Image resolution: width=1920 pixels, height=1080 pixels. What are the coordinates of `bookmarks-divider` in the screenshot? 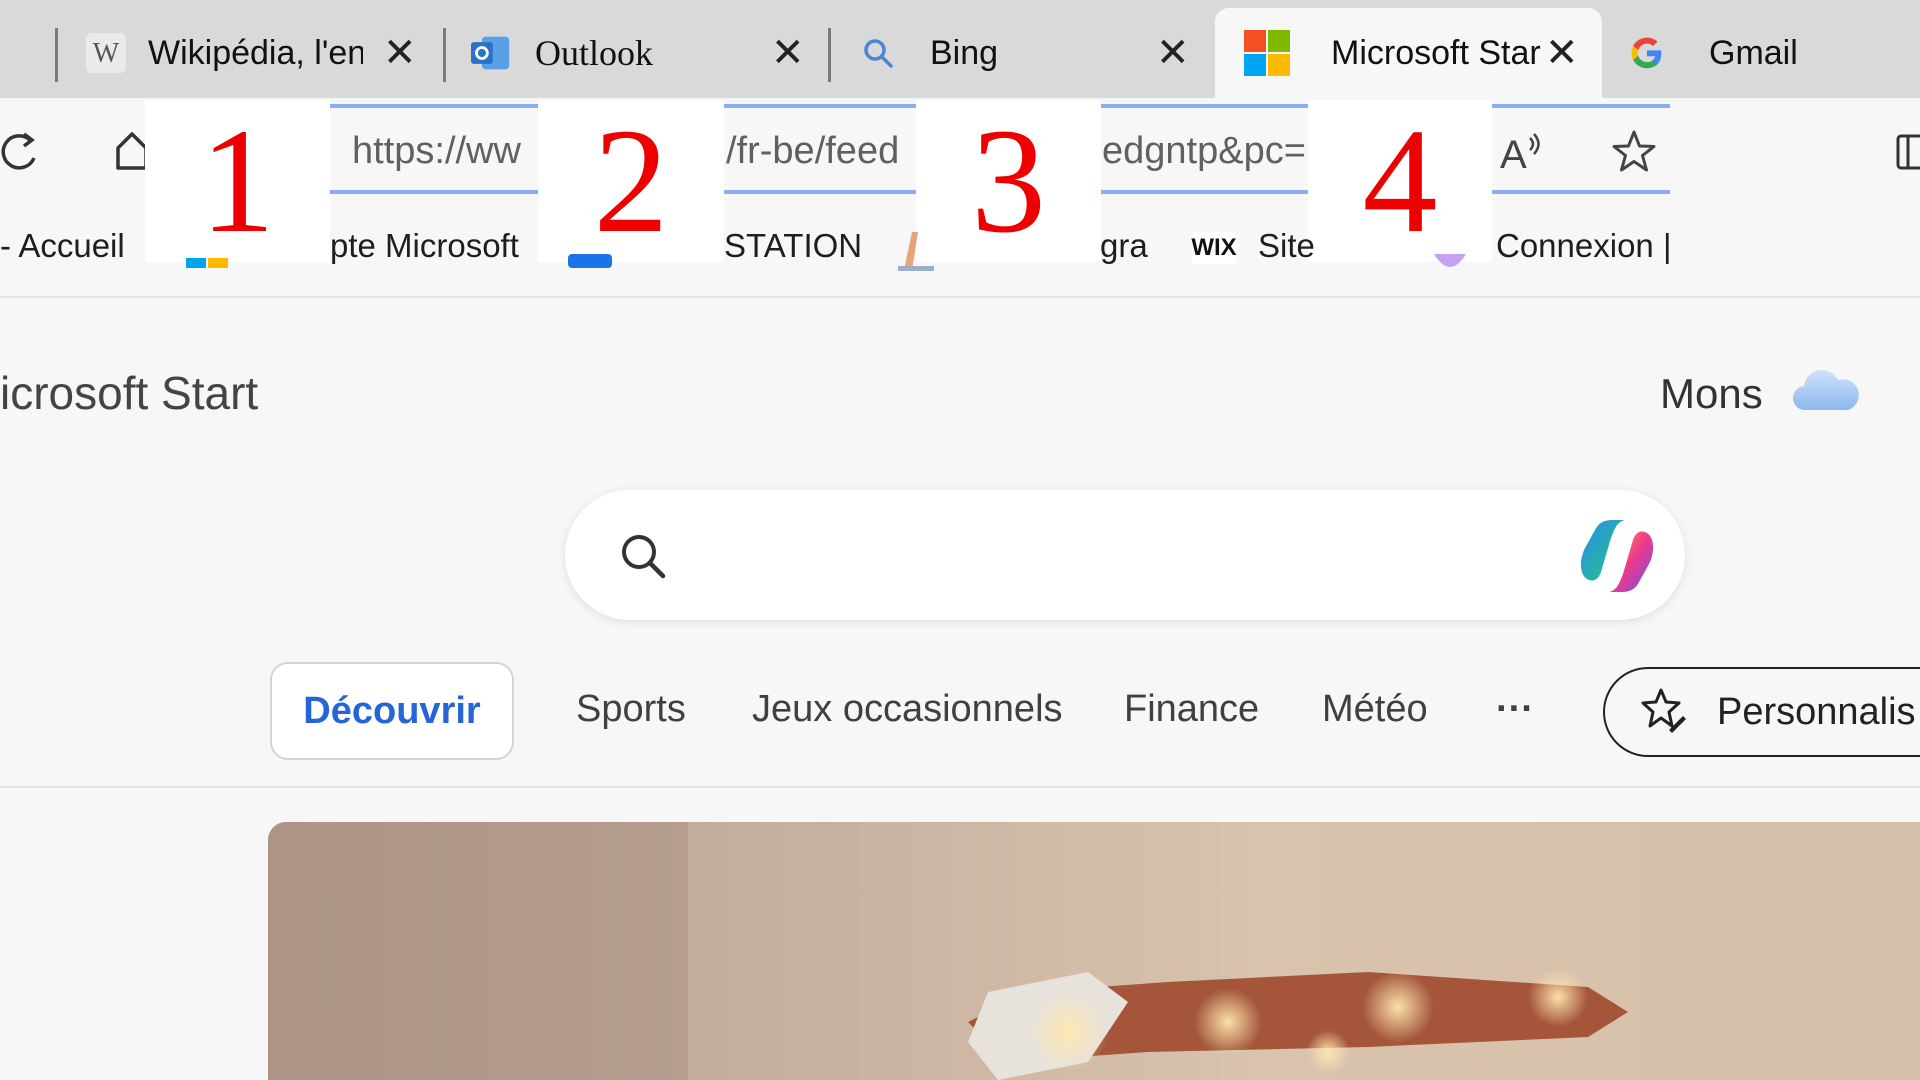 It's located at (960, 297).